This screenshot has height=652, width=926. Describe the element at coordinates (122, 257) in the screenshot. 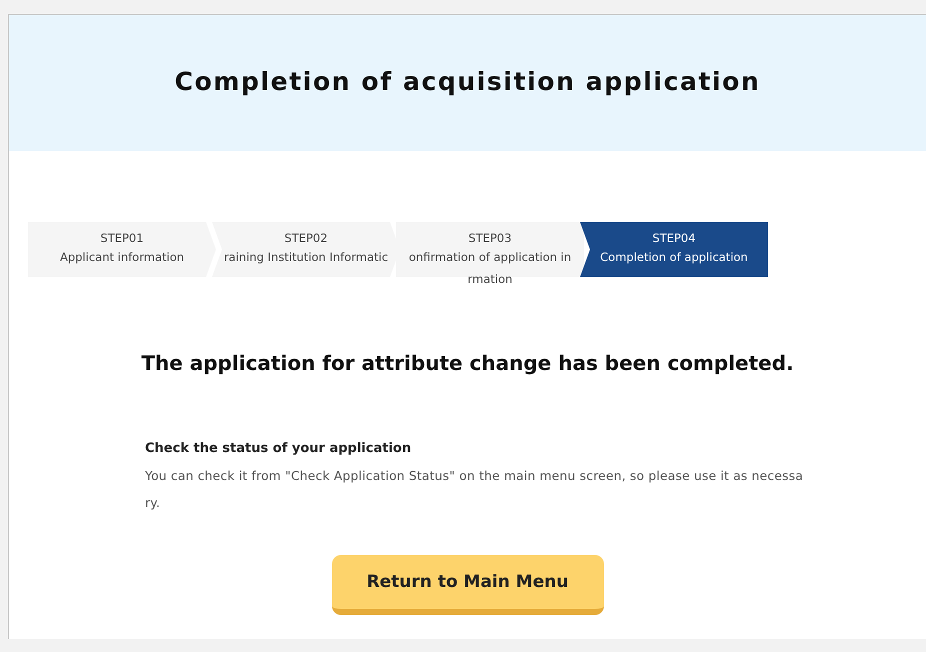

I see `step-label: Applicant information` at that location.